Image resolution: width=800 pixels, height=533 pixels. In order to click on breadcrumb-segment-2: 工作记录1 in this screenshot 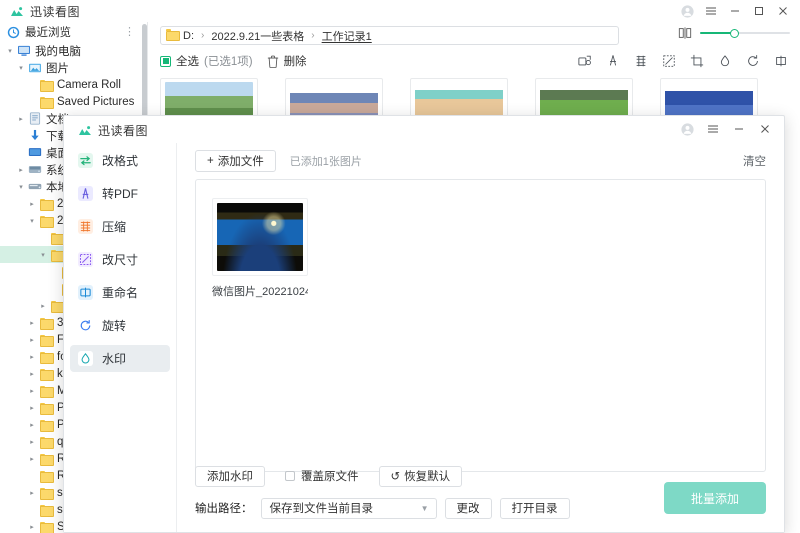, I will do `click(347, 36)`.